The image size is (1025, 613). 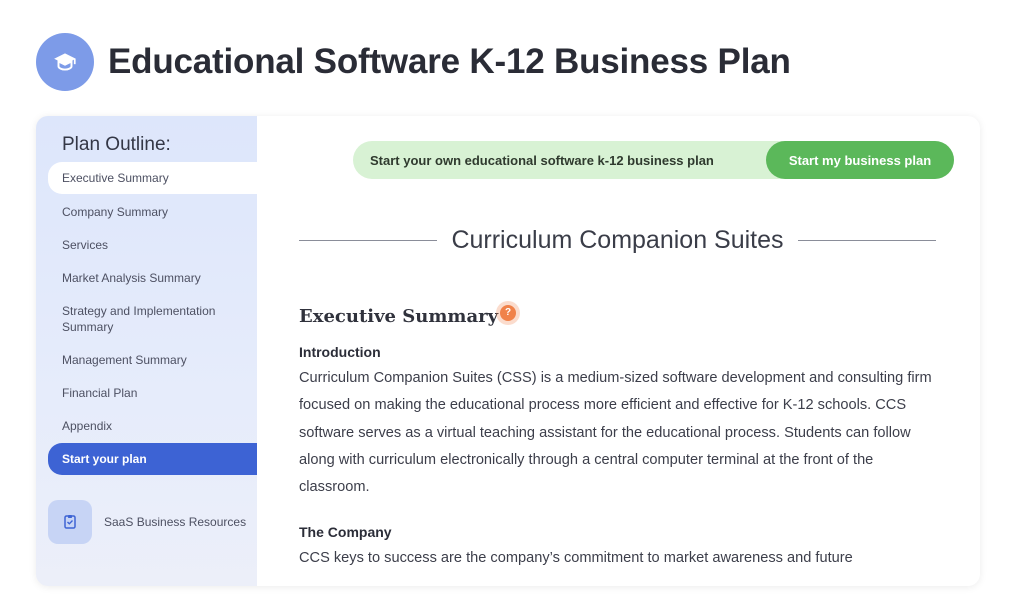 I want to click on sidebar-item-label: Management Summary, so click(x=124, y=360).